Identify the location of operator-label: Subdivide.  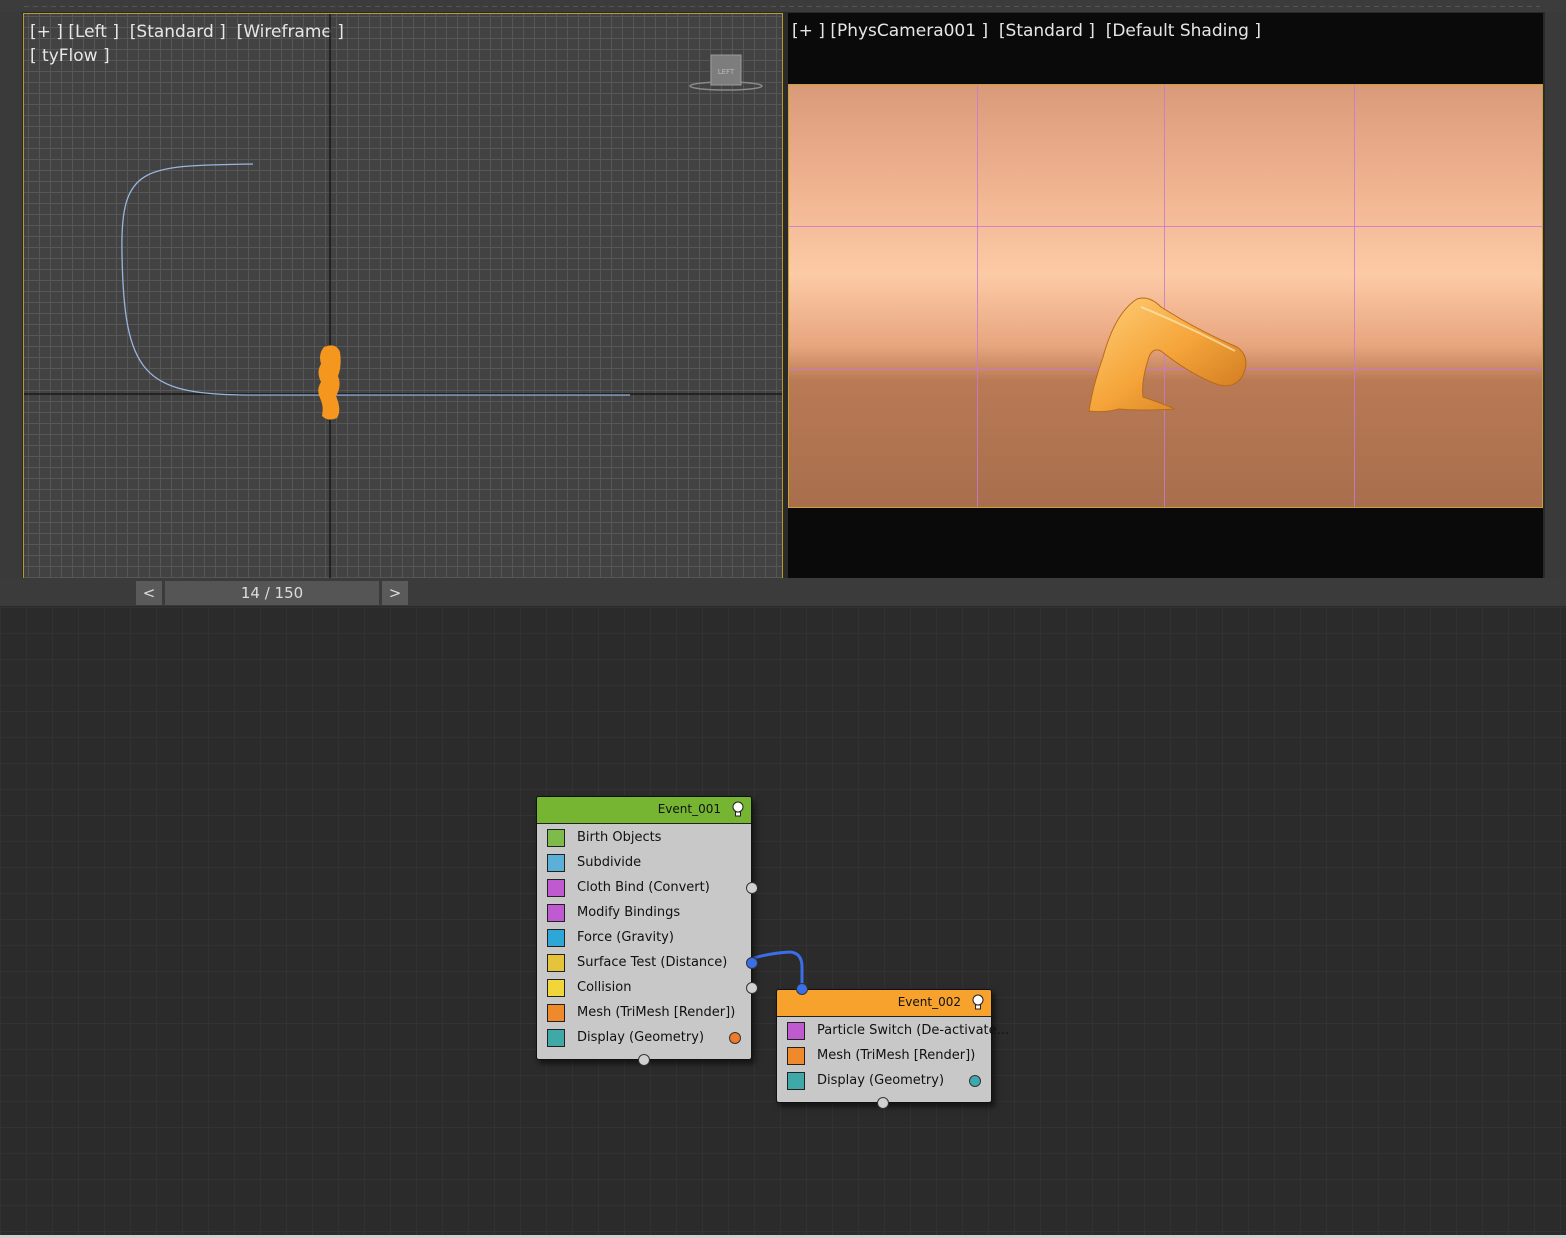
(609, 862).